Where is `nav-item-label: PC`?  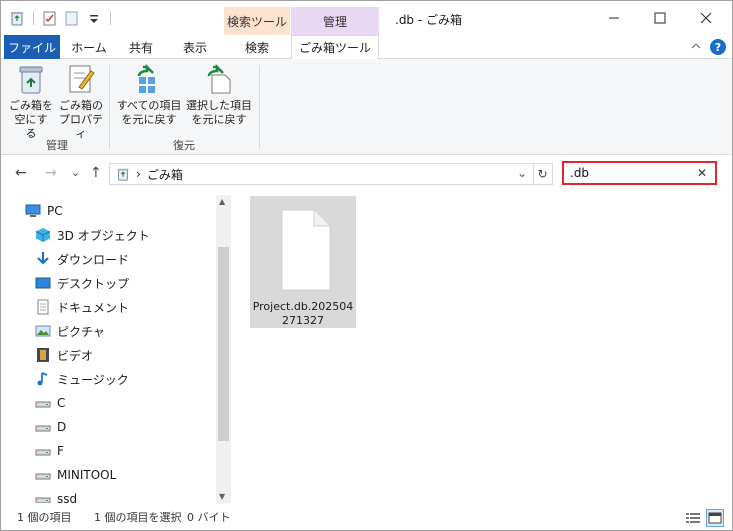 nav-item-label: PC is located at coordinates (55, 211).